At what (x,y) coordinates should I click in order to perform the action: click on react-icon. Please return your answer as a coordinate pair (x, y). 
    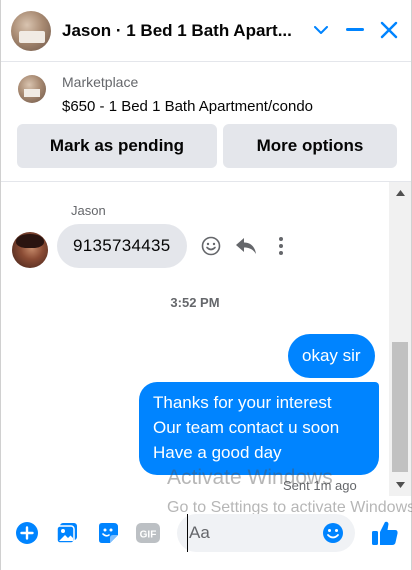
    Looking at the image, I should click on (211, 246).